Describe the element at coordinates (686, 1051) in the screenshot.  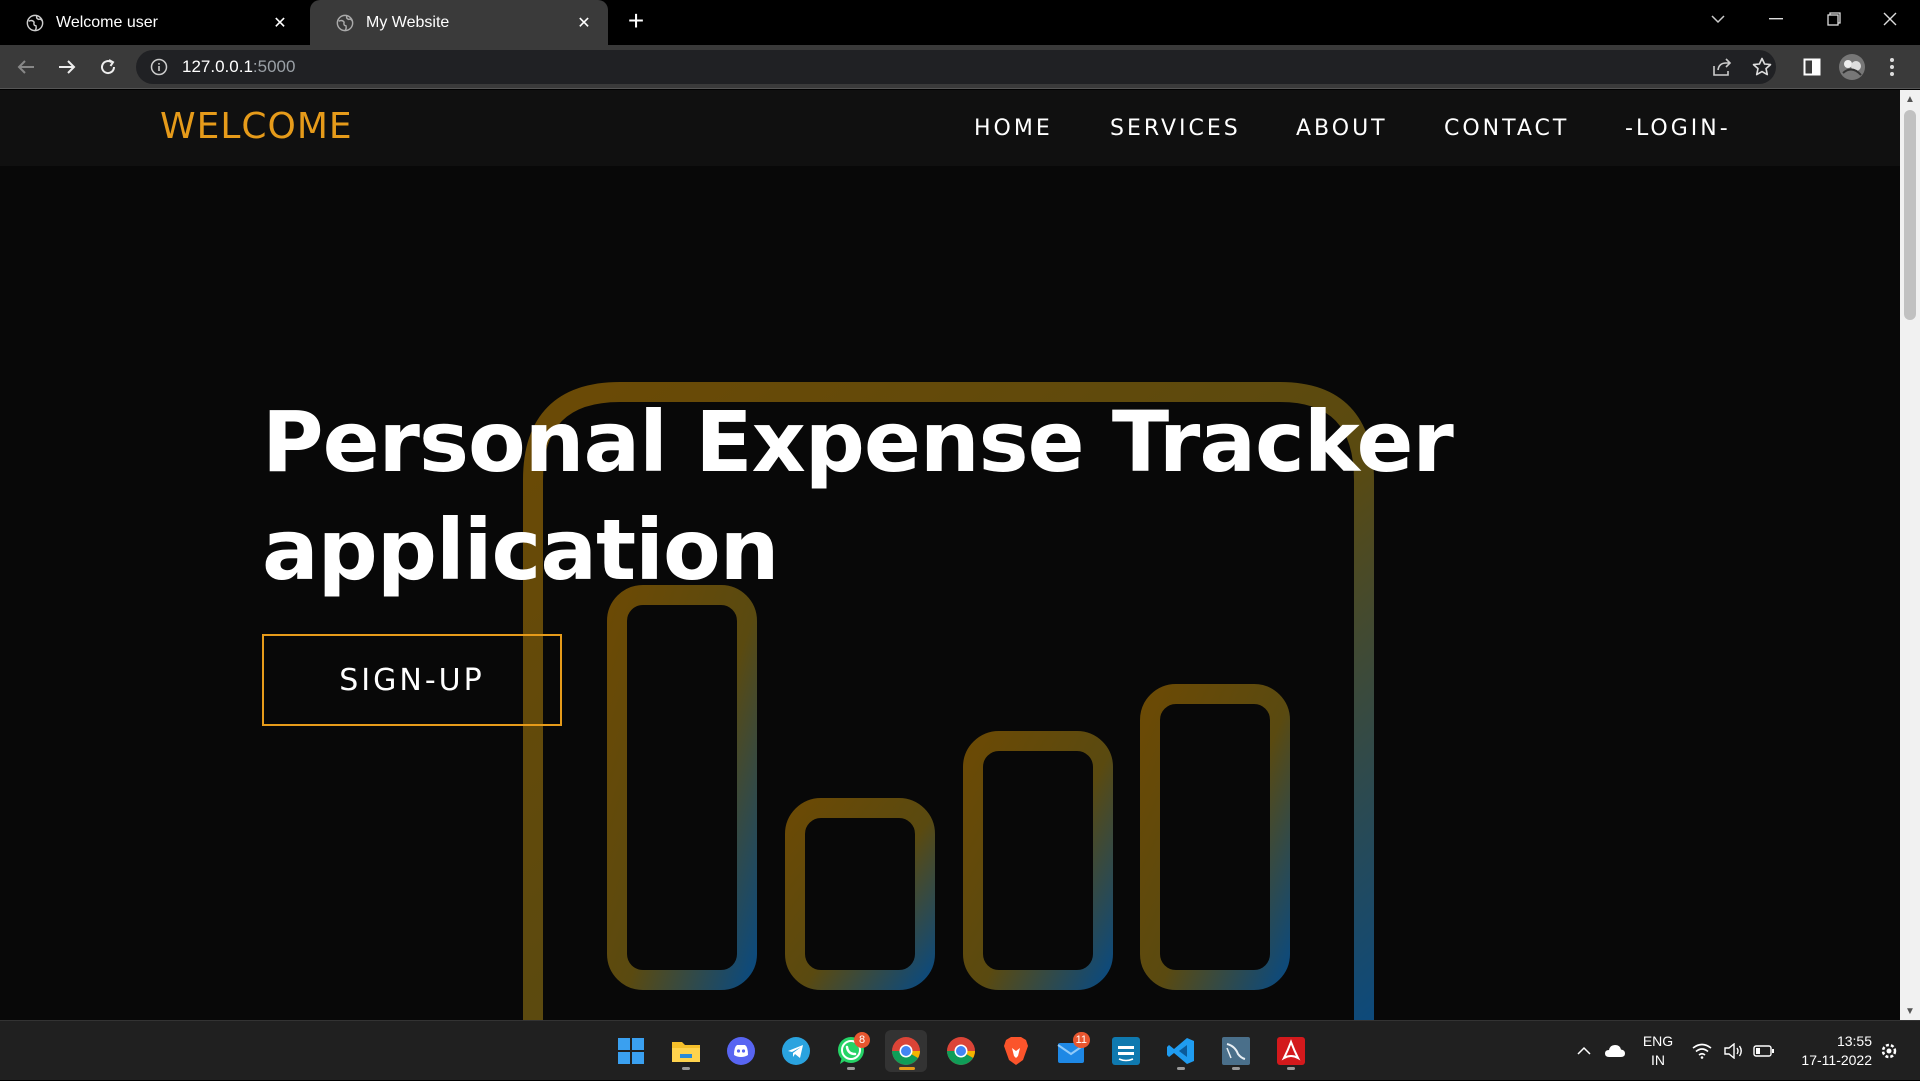
I see `file-explorer-icon` at that location.